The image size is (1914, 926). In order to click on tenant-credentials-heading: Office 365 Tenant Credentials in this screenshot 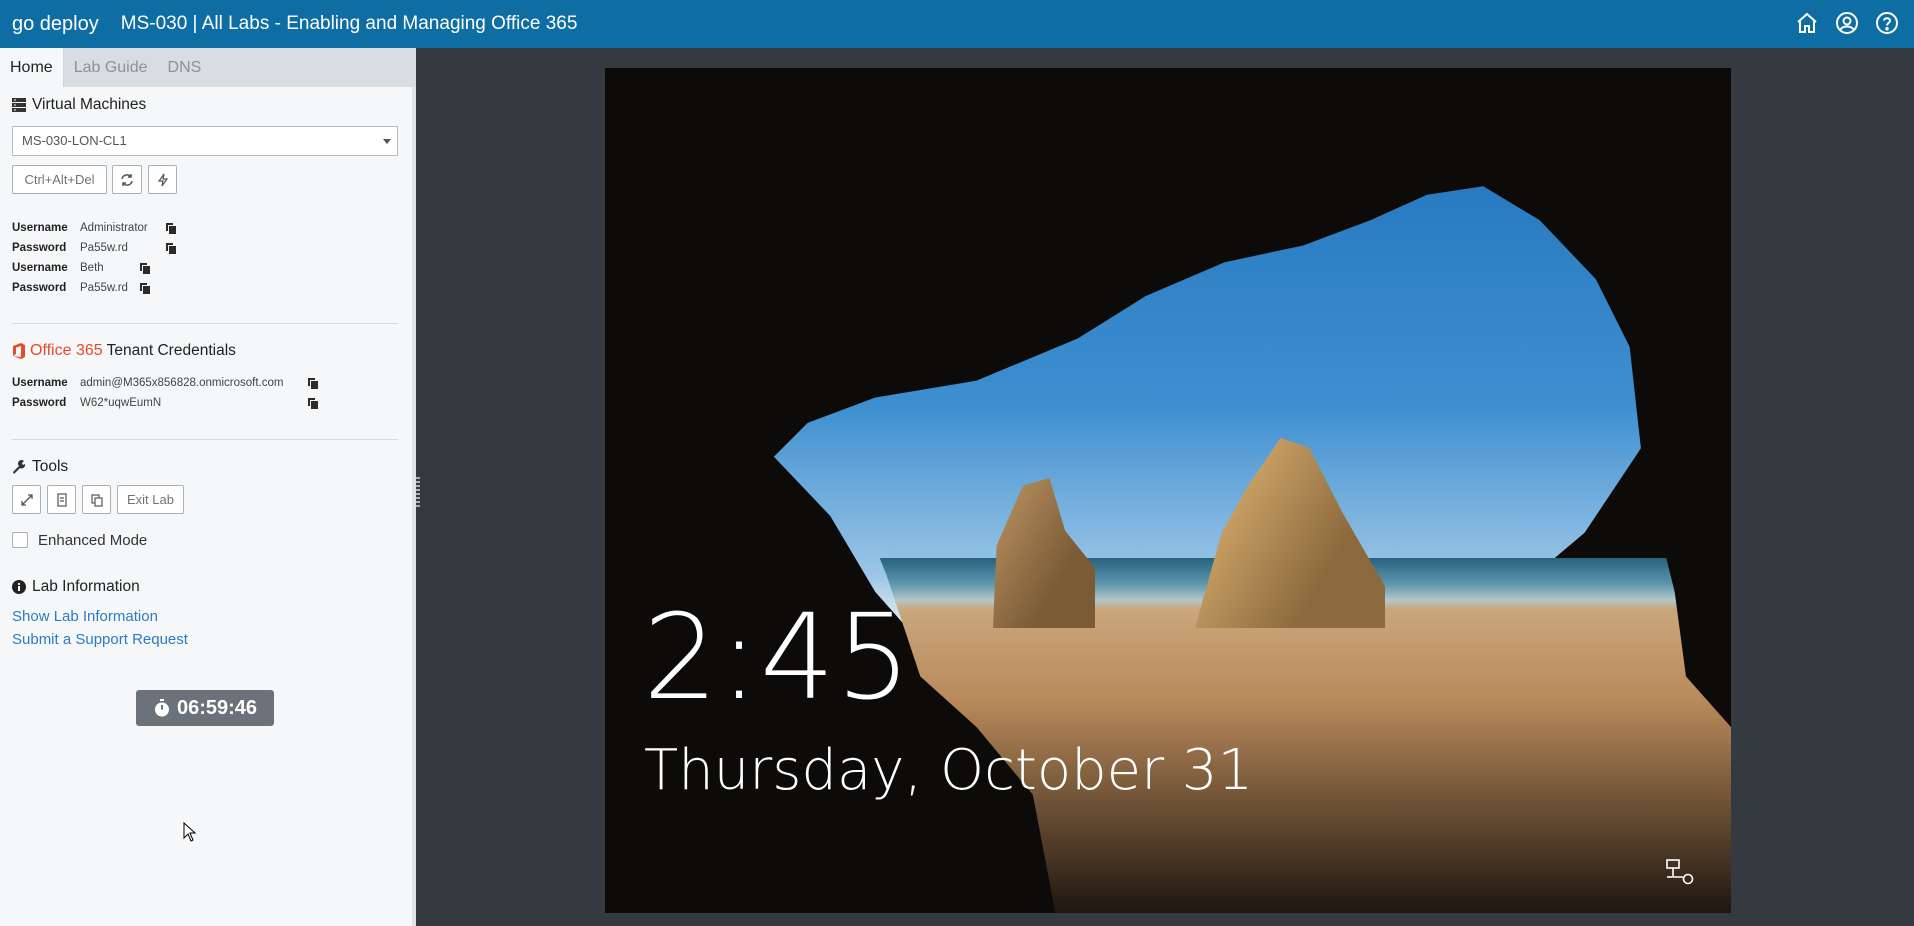, I will do `click(124, 351)`.